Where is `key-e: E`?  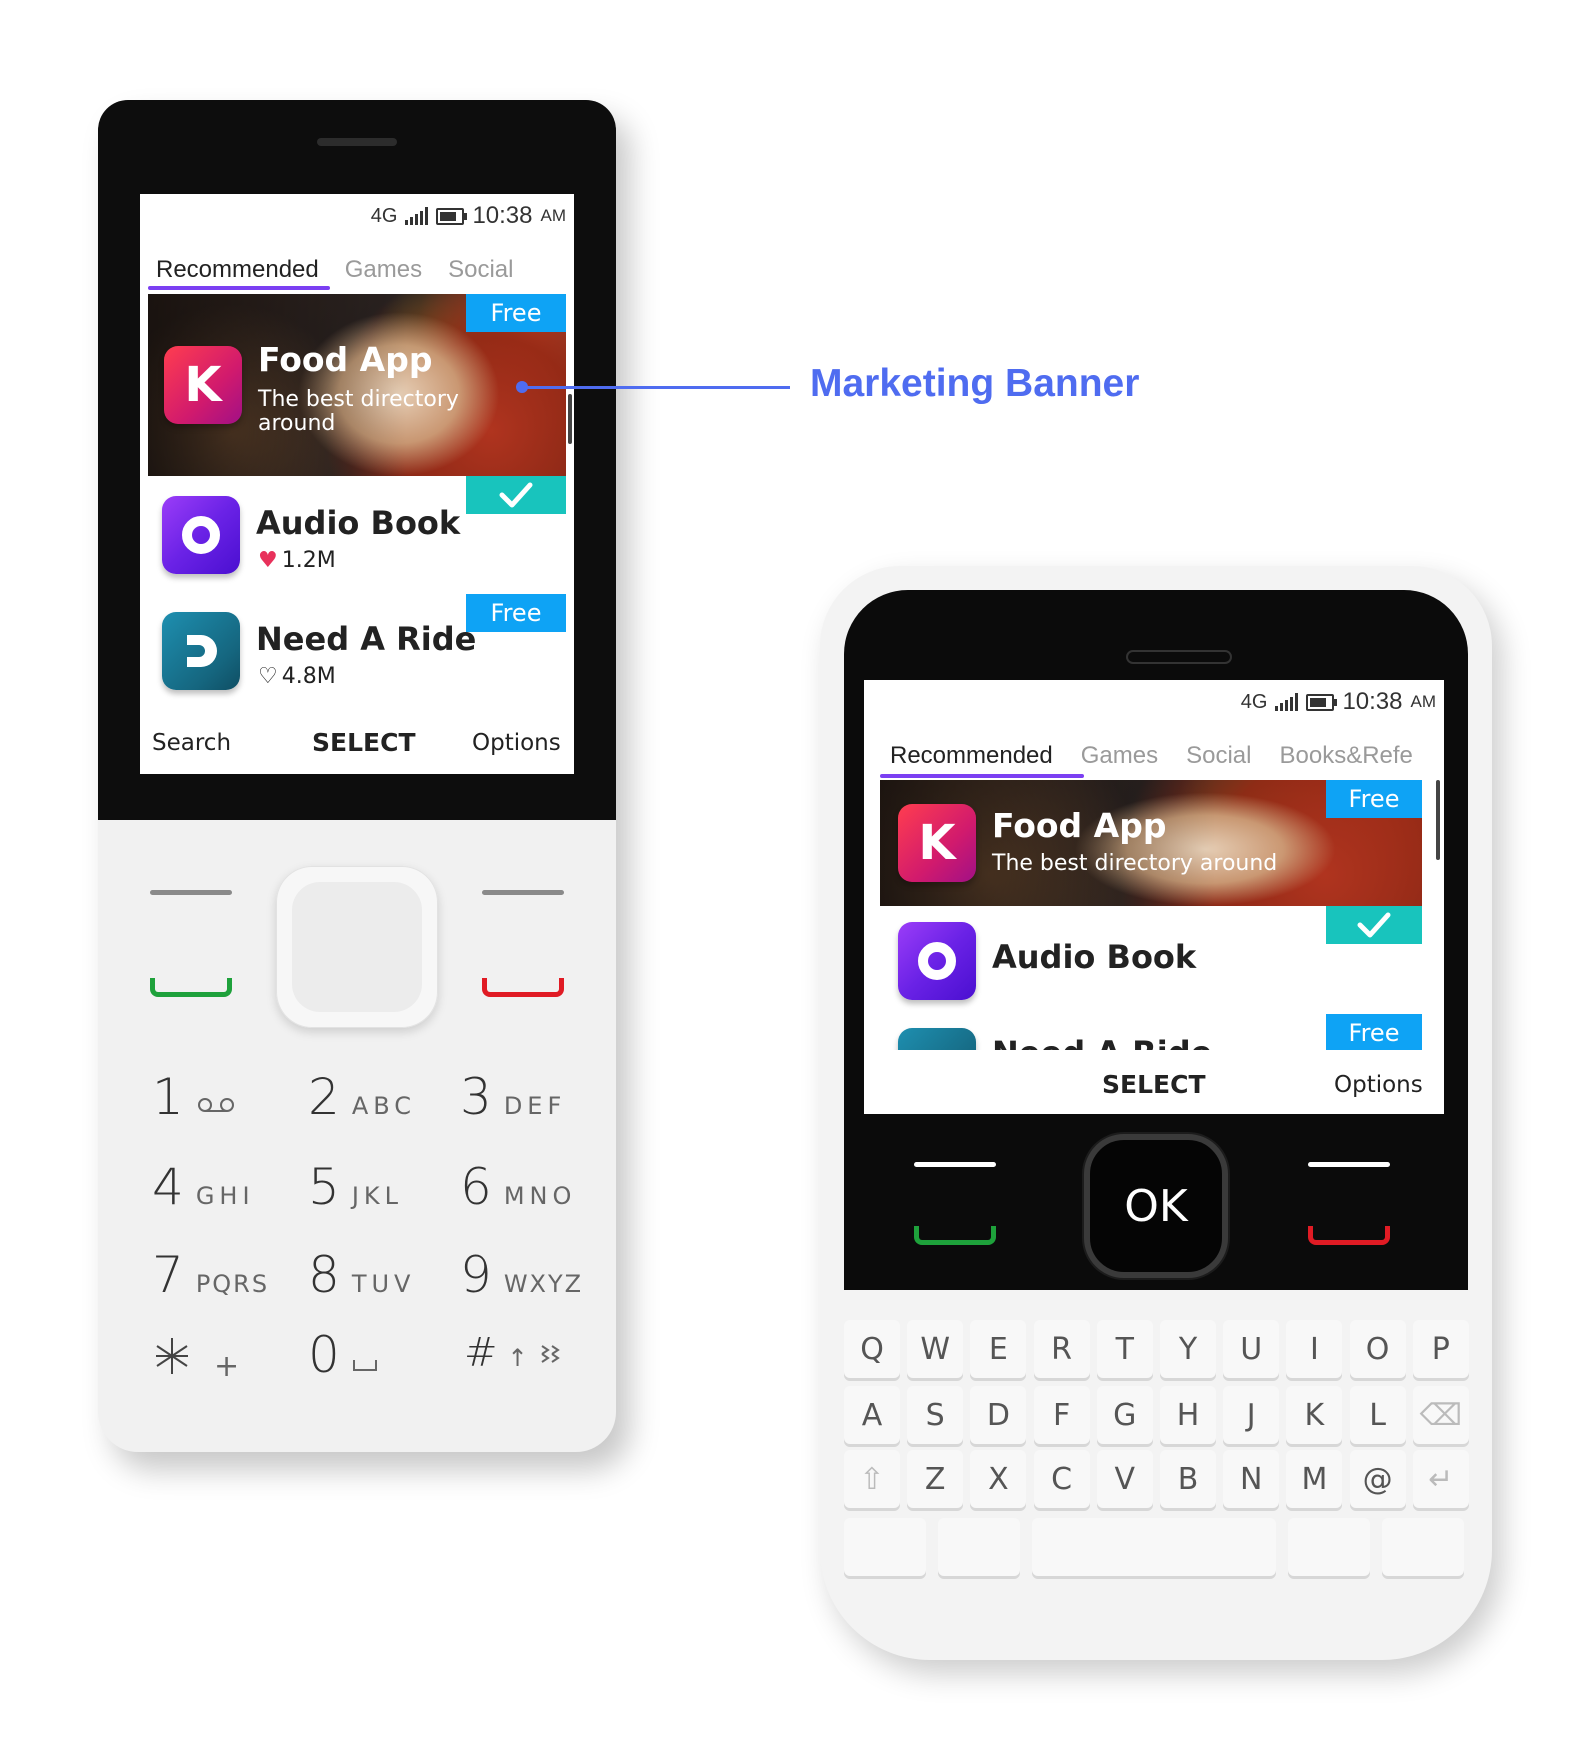 key-e: E is located at coordinates (998, 1349).